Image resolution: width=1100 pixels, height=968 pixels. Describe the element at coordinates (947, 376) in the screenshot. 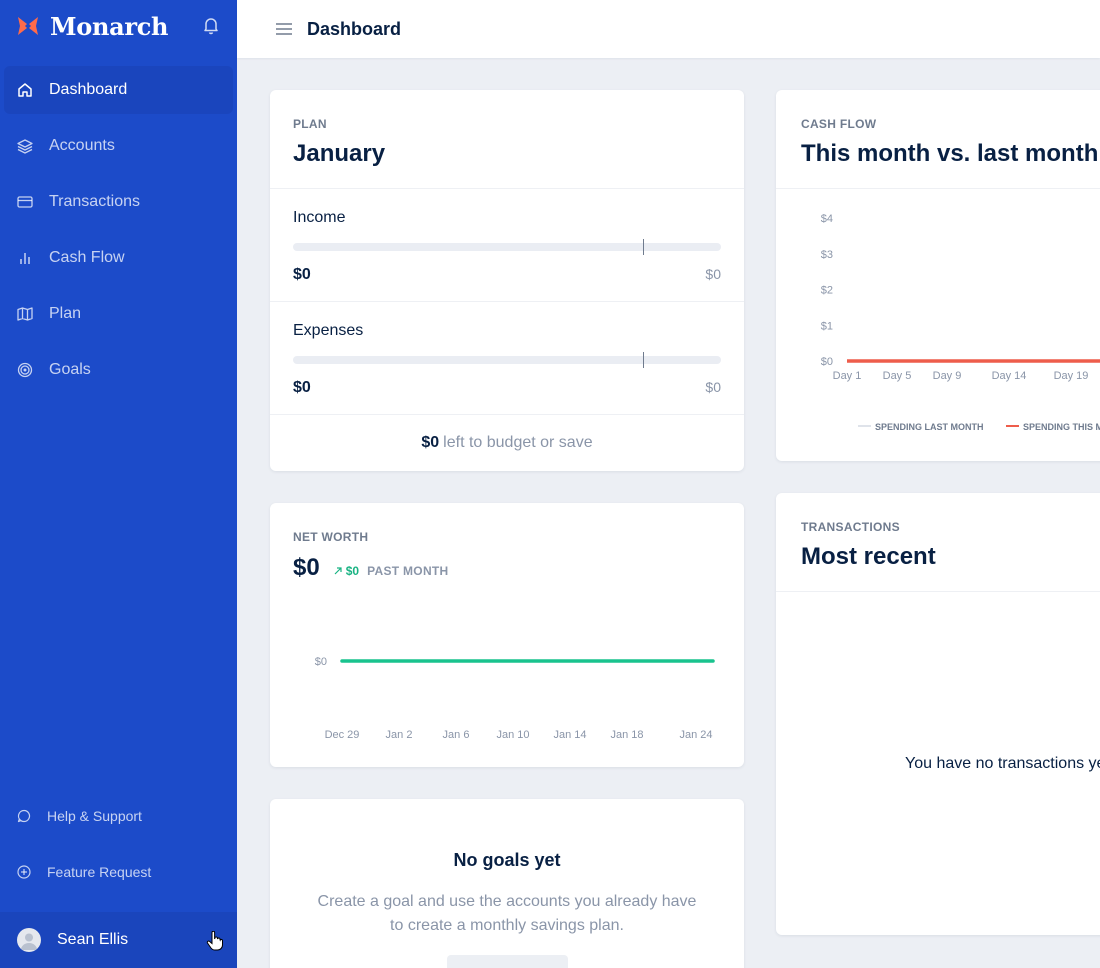

I see `x-tick-label: Day 9` at that location.